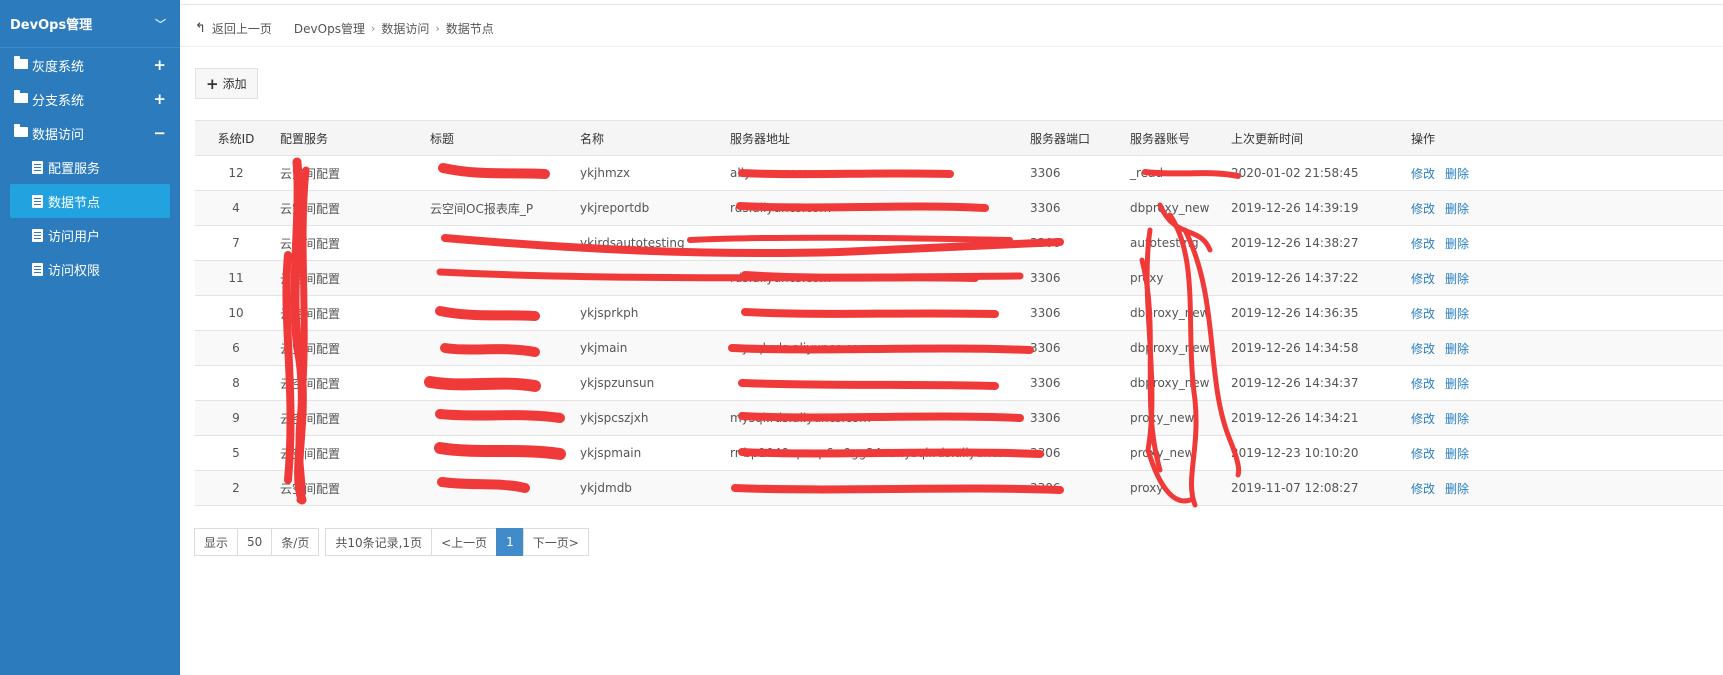  Describe the element at coordinates (605, 173) in the screenshot. I see `cell-name: ykjhmzx` at that location.